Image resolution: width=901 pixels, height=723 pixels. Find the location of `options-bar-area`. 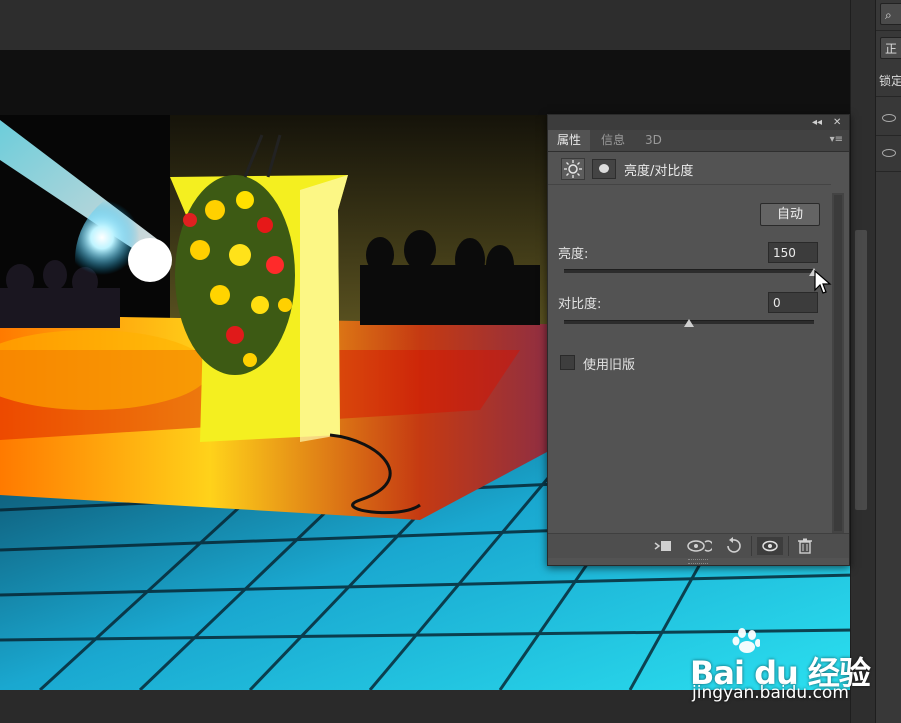

options-bar-area is located at coordinates (427, 25).